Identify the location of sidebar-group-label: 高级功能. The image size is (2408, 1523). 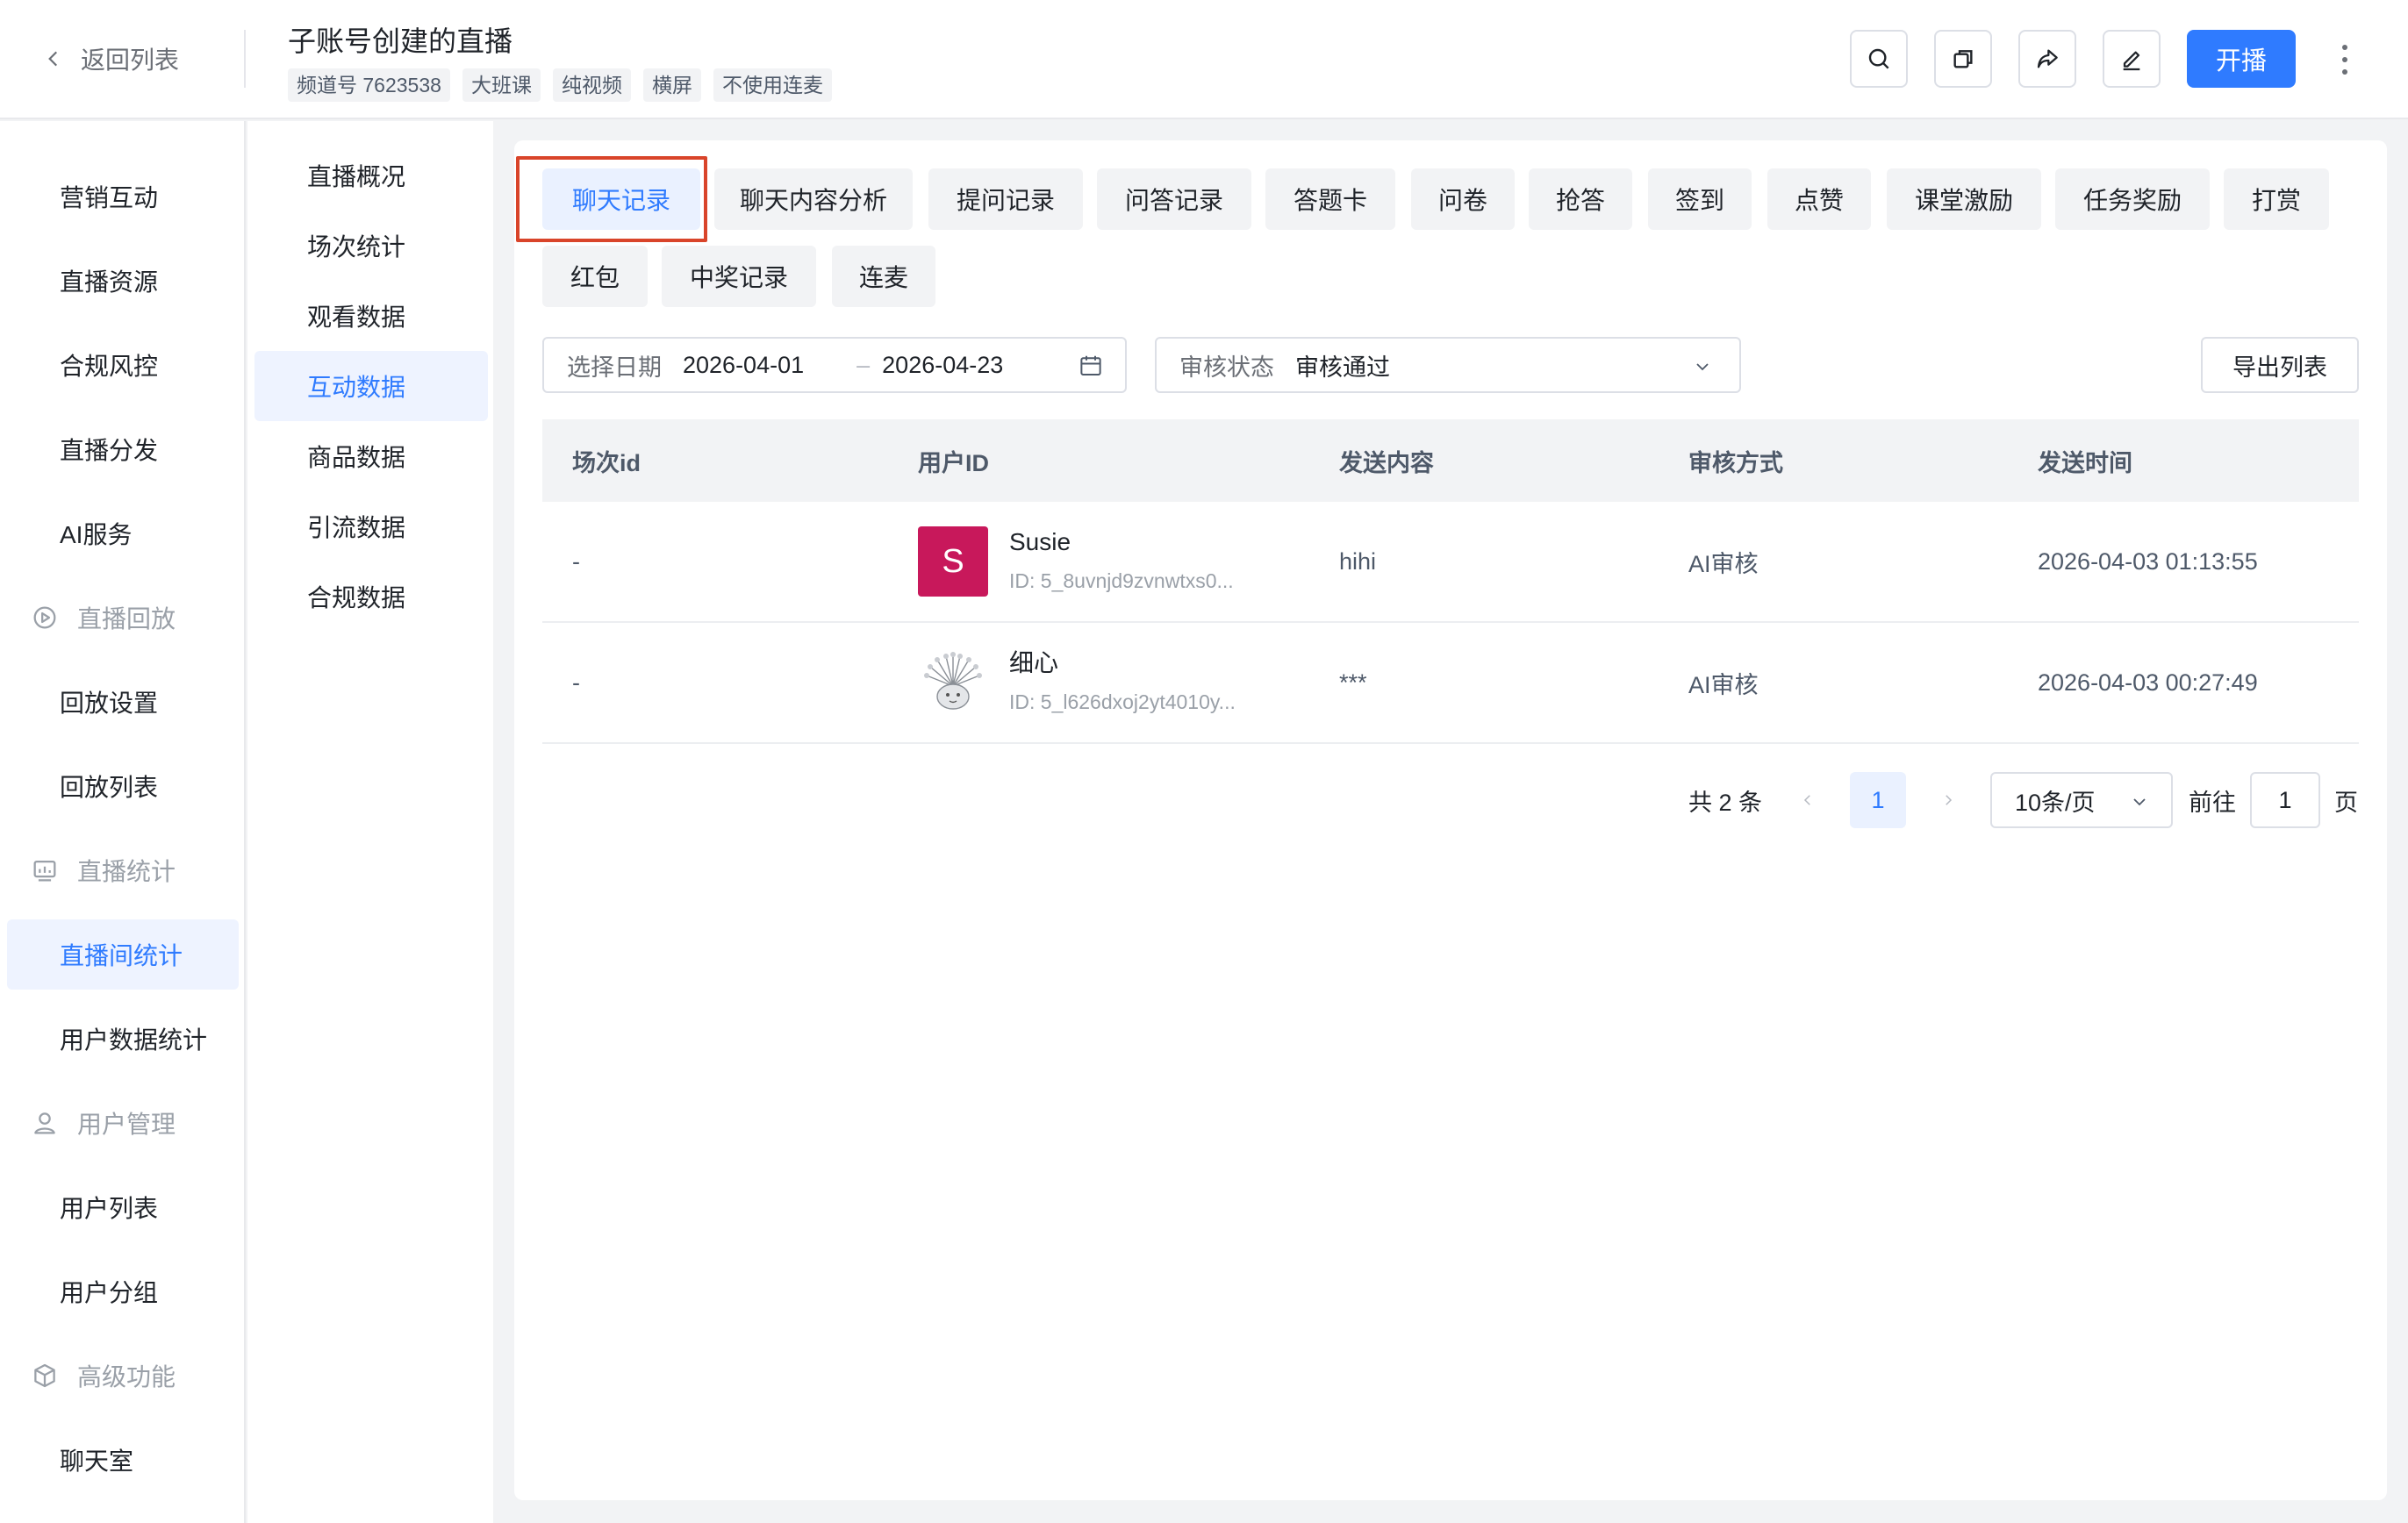
(126, 1377).